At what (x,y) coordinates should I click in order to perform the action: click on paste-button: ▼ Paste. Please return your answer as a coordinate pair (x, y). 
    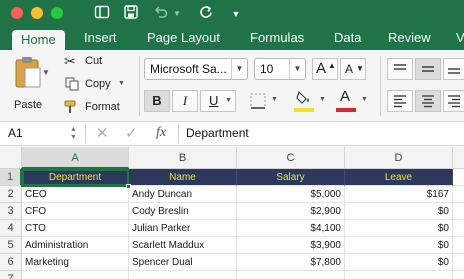
    Looking at the image, I should click on (30, 86).